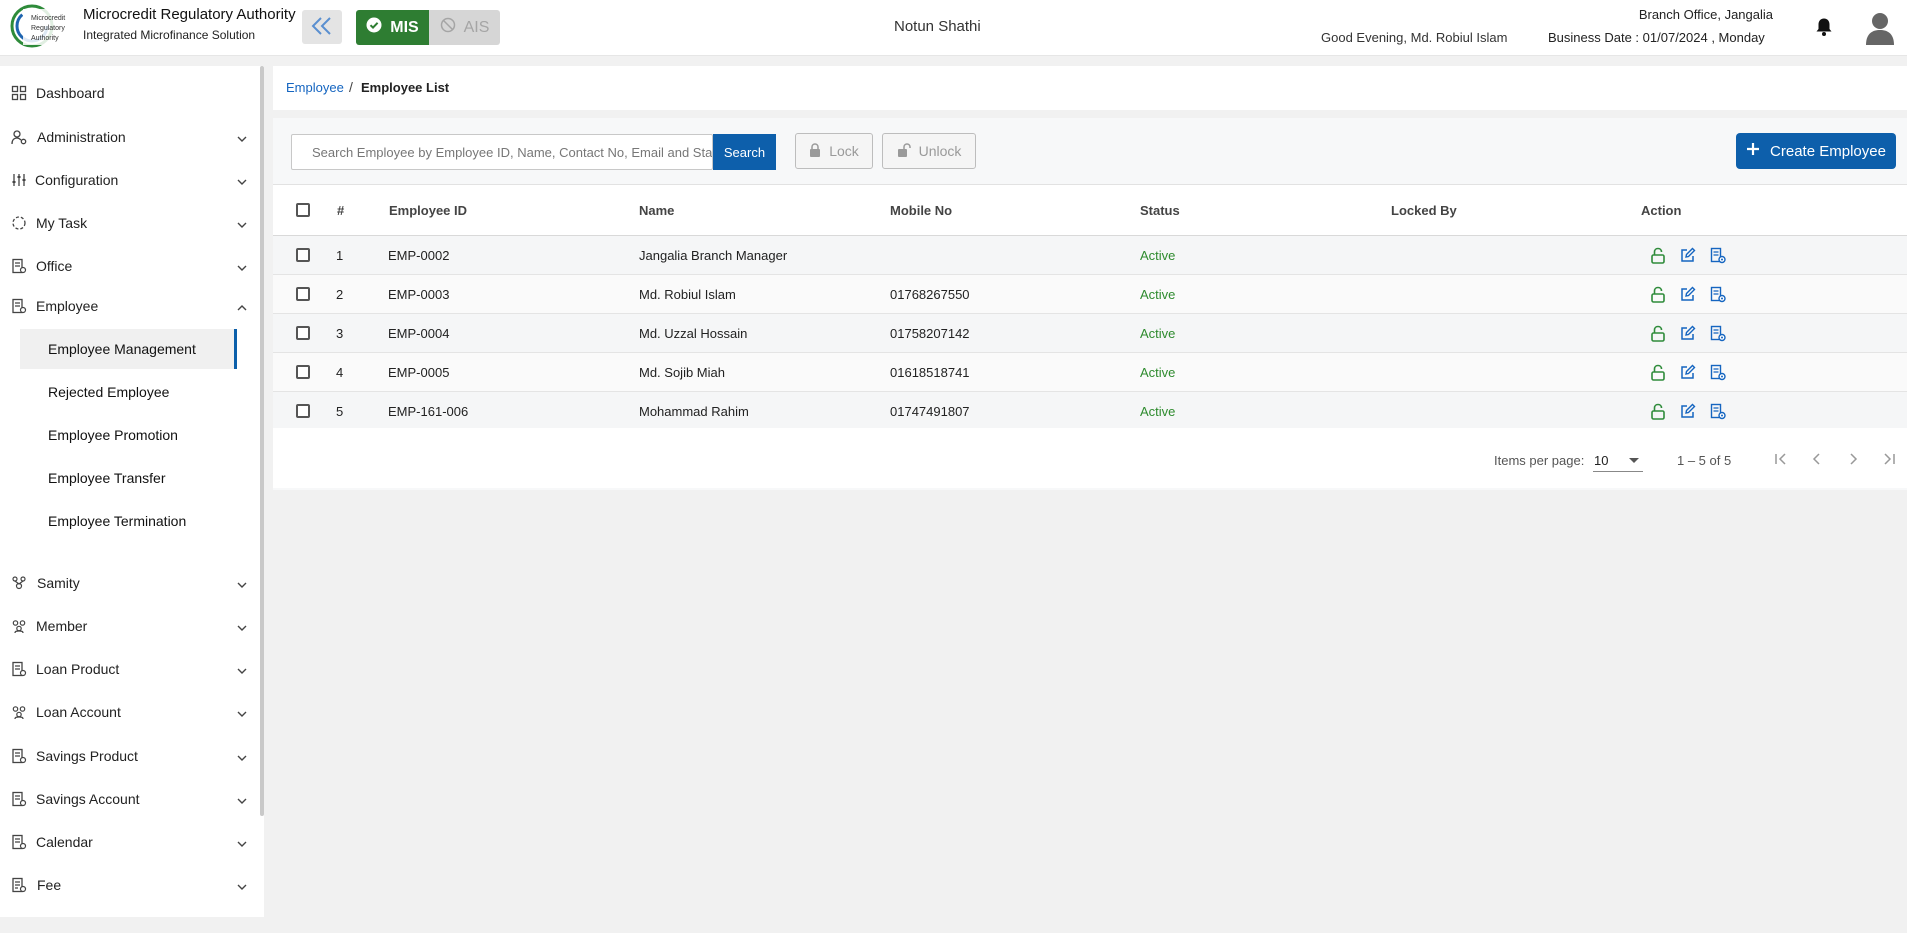 The image size is (1907, 933). I want to click on samity-icon, so click(19, 583).